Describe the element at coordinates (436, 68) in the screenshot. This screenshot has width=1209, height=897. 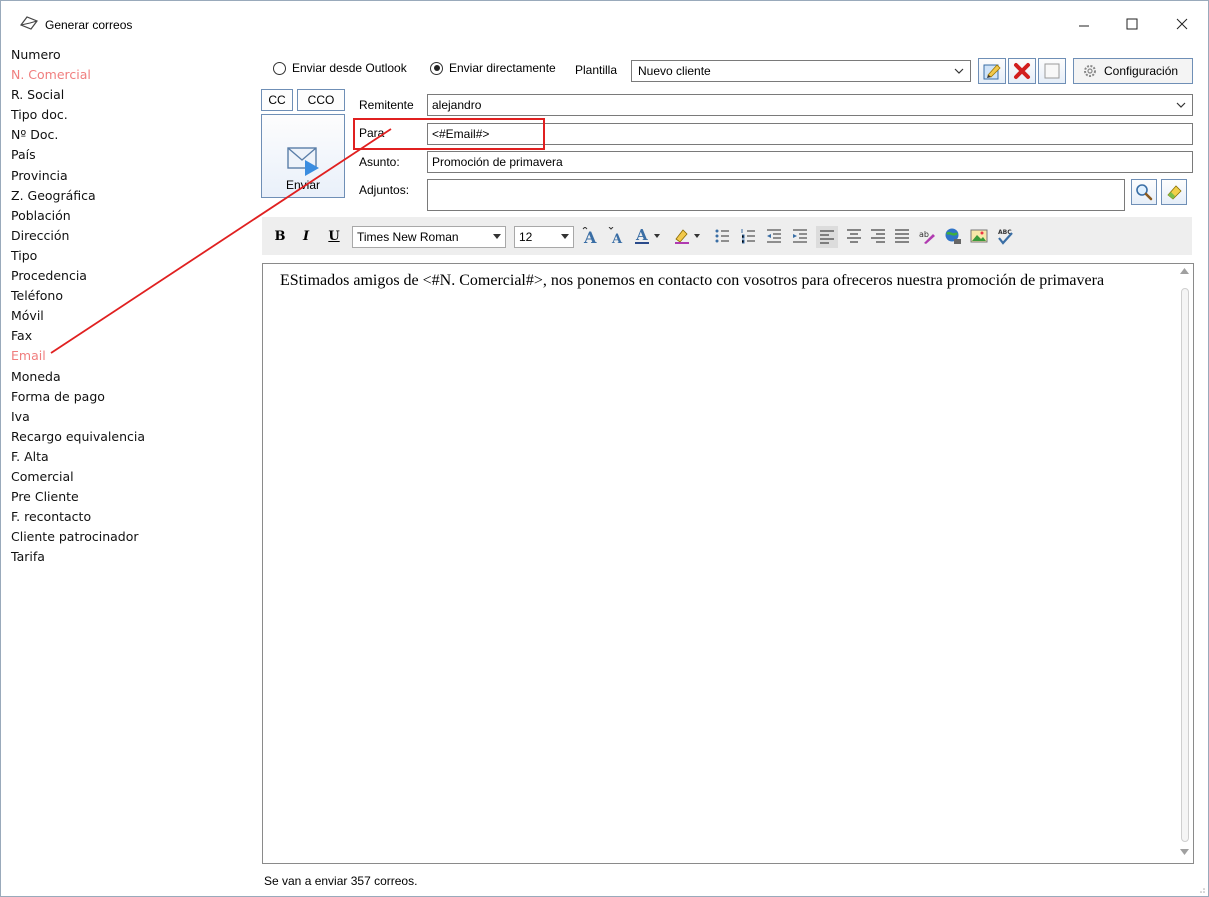
I see `radio-direct-dot` at that location.